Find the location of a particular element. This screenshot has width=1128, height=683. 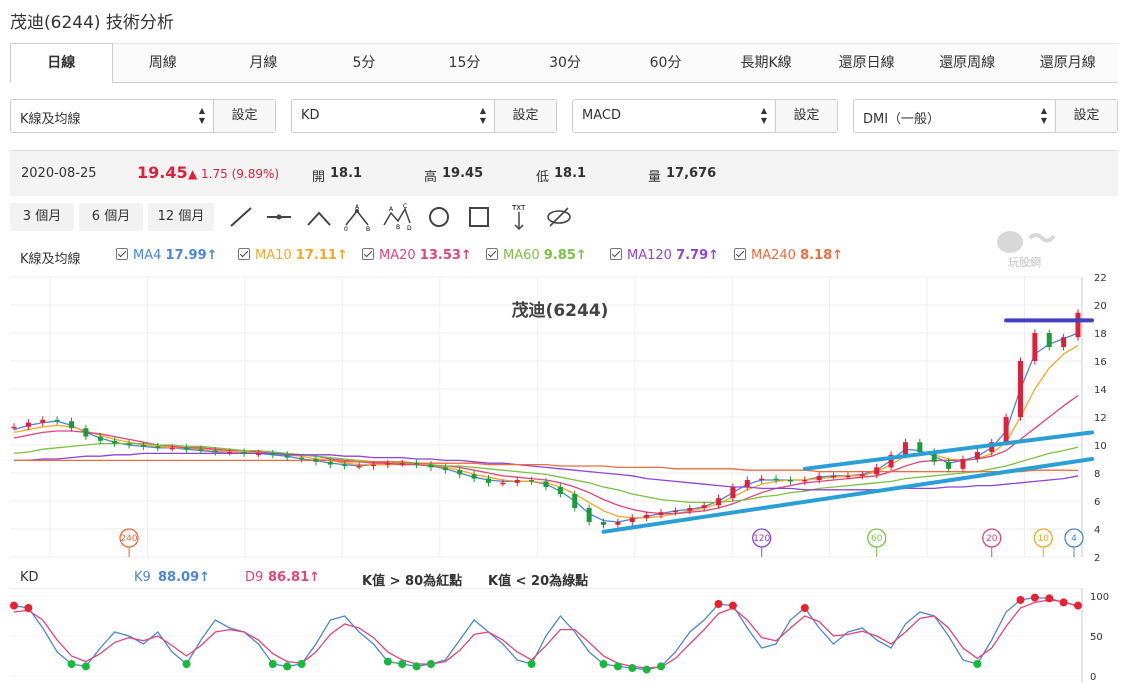

abcd-tool-icon: A C B D is located at coordinates (397, 217).